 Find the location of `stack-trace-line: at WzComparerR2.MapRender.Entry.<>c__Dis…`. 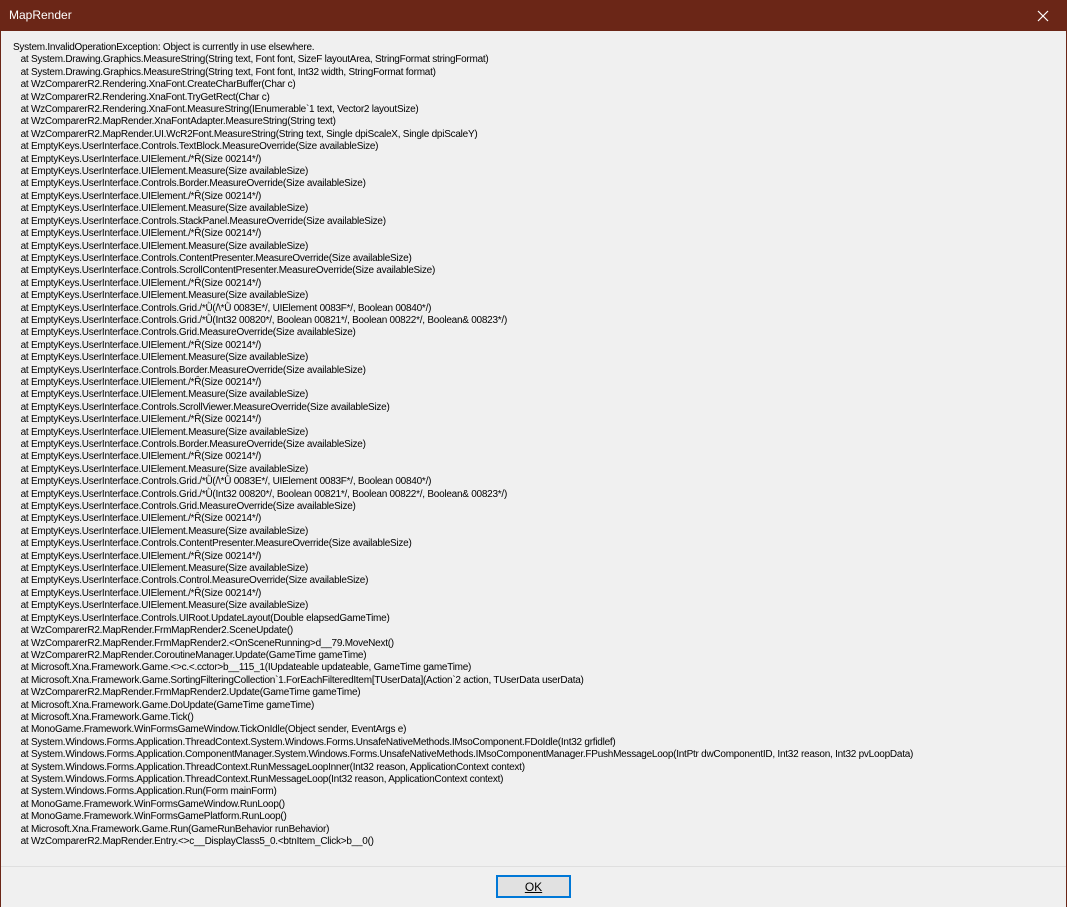

stack-trace-line: at WzComparerR2.MapRender.Entry.<>c__Dis… is located at coordinates (193, 841).